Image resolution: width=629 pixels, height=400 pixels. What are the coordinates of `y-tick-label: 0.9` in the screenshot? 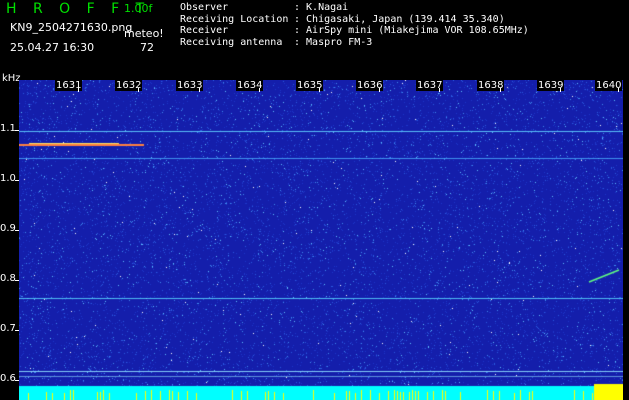 It's located at (8, 228).